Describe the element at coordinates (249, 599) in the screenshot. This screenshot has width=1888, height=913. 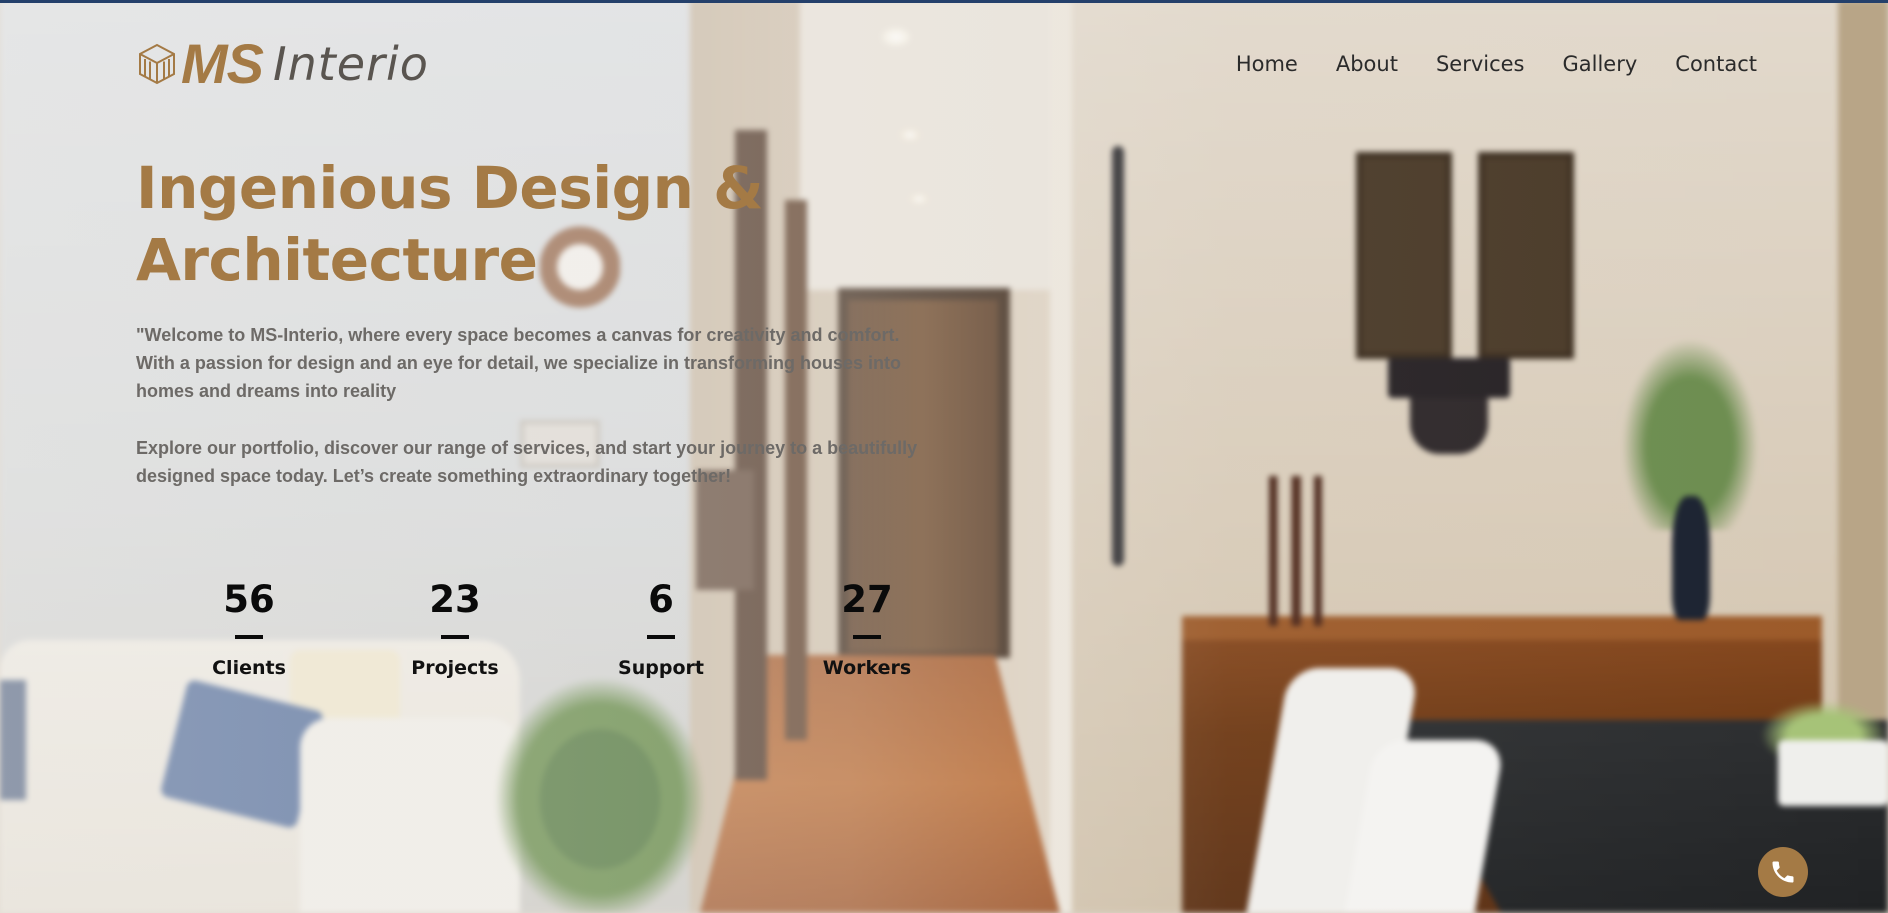
I see `stat-value: 56` at that location.